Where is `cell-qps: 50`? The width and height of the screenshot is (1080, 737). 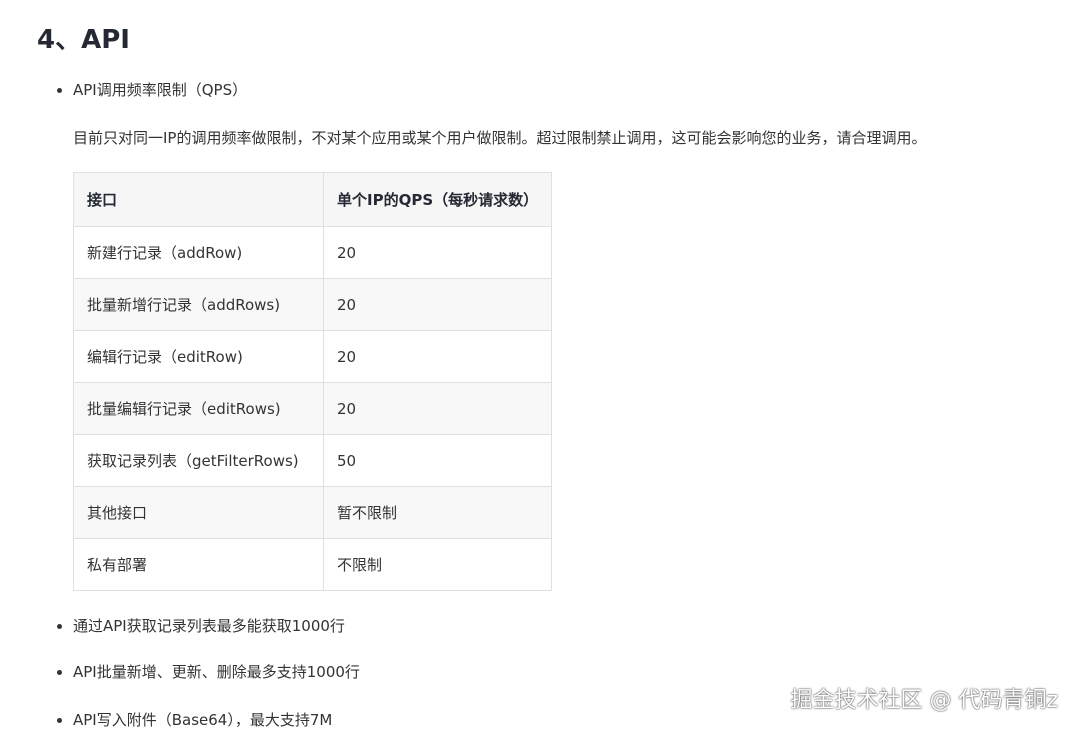 cell-qps: 50 is located at coordinates (437, 460).